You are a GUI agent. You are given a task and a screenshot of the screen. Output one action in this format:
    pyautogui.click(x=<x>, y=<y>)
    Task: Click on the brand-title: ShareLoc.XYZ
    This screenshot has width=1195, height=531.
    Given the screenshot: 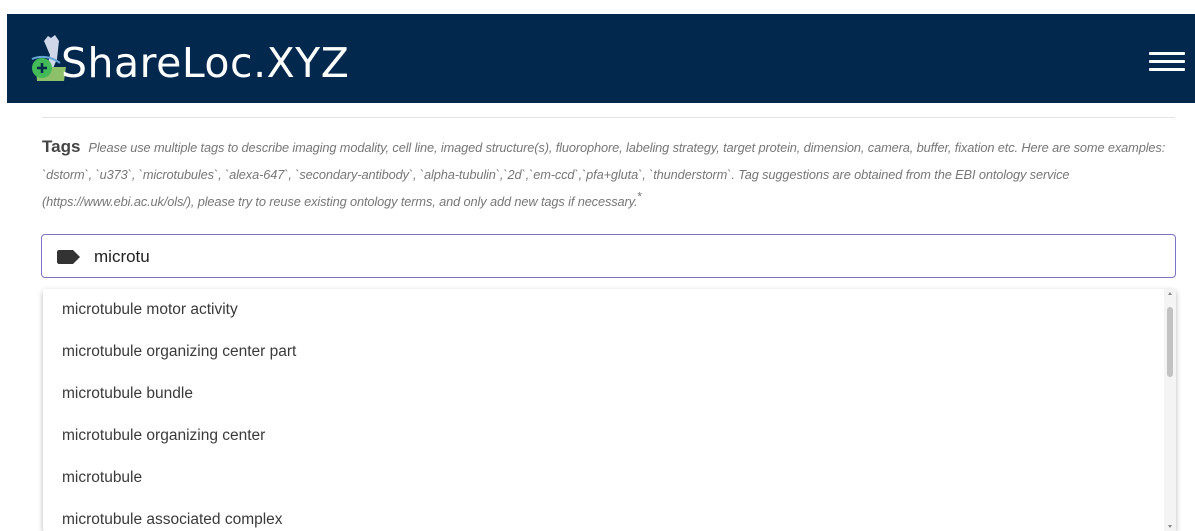 What is the action you would take?
    pyautogui.click(x=205, y=63)
    